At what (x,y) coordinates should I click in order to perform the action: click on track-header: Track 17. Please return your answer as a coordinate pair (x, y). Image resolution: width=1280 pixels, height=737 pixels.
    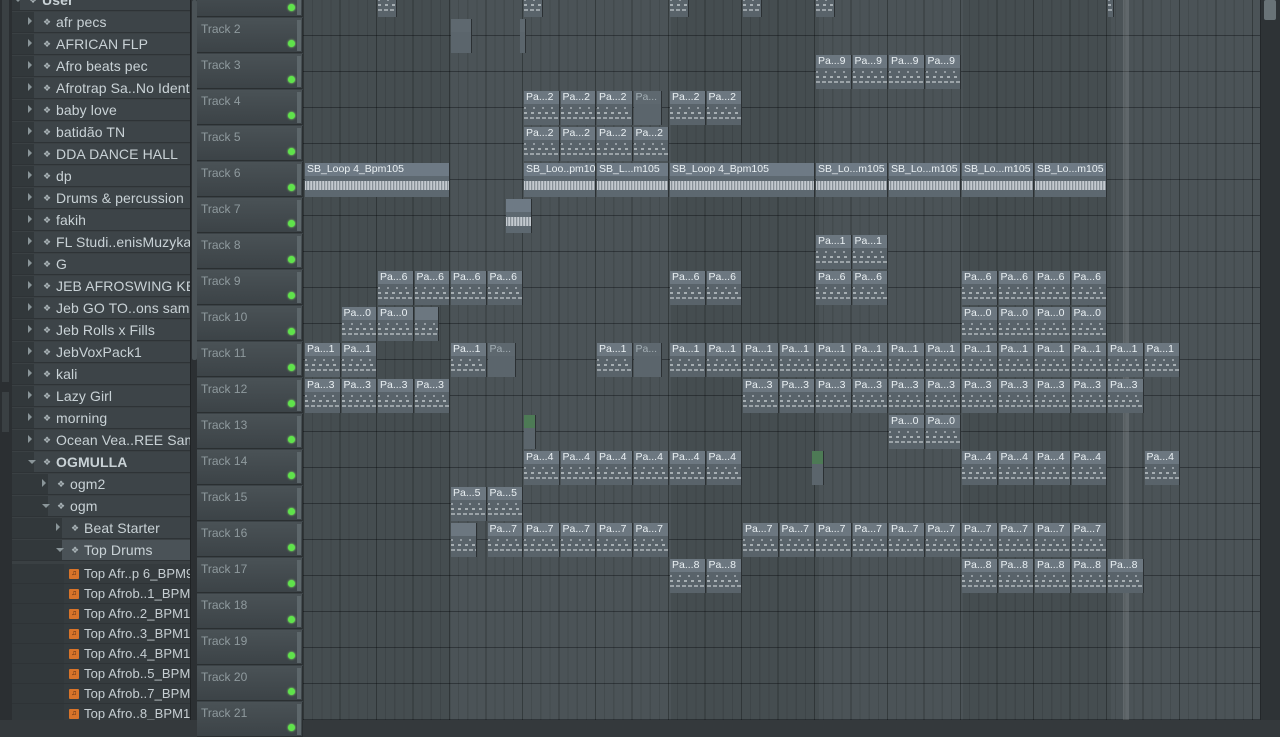
    Looking at the image, I should click on (250, 575).